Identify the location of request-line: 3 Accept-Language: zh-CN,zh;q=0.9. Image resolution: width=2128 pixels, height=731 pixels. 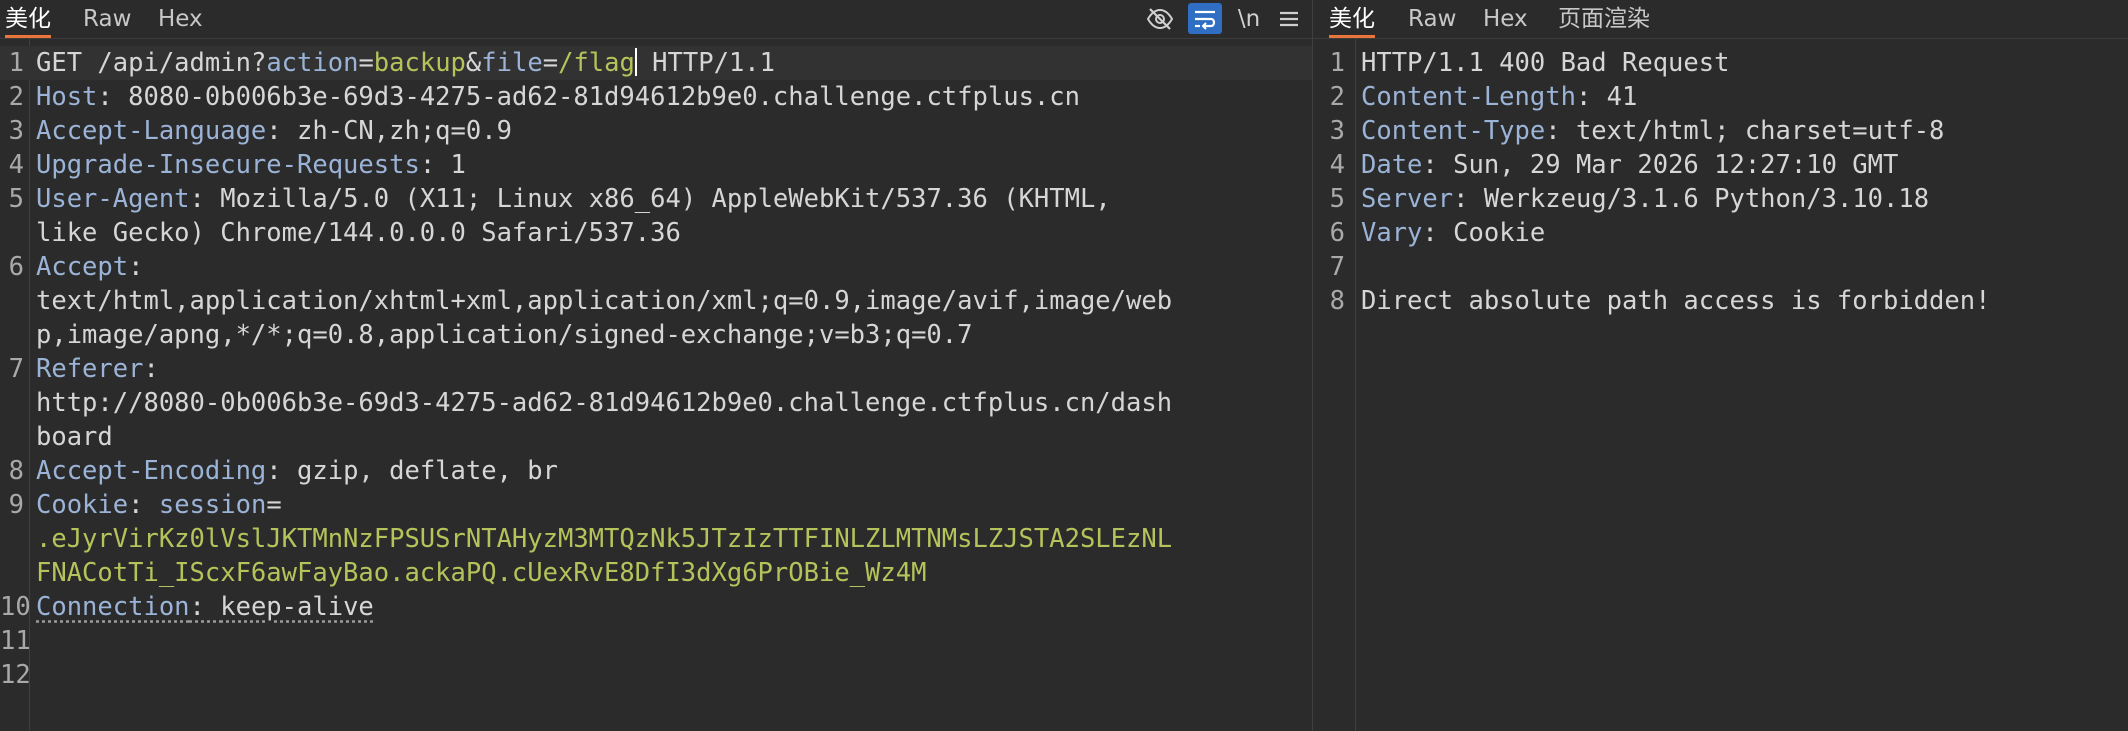
(656, 131).